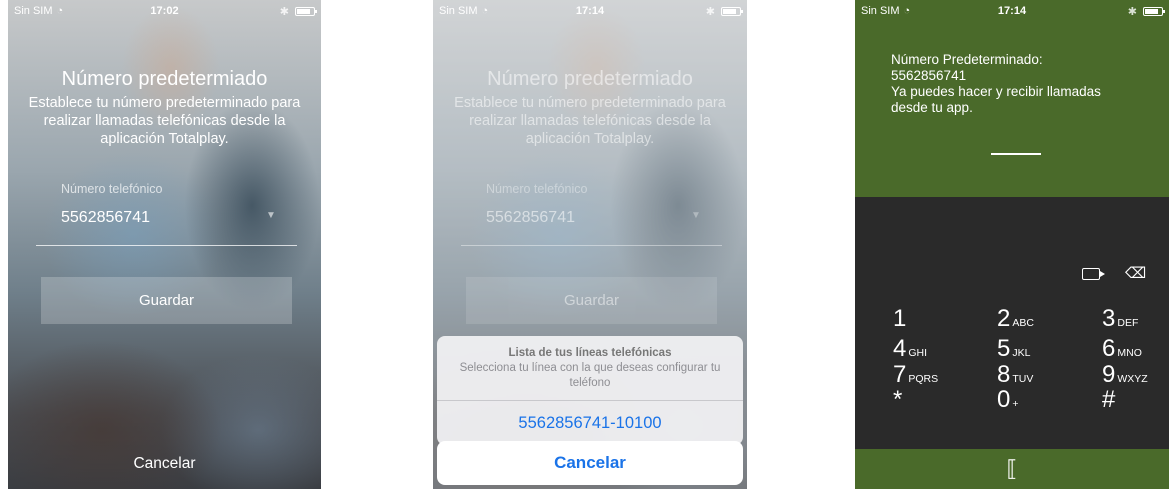 The height and width of the screenshot is (489, 1169). I want to click on message-line: Número Predeterminado:, so click(967, 59).